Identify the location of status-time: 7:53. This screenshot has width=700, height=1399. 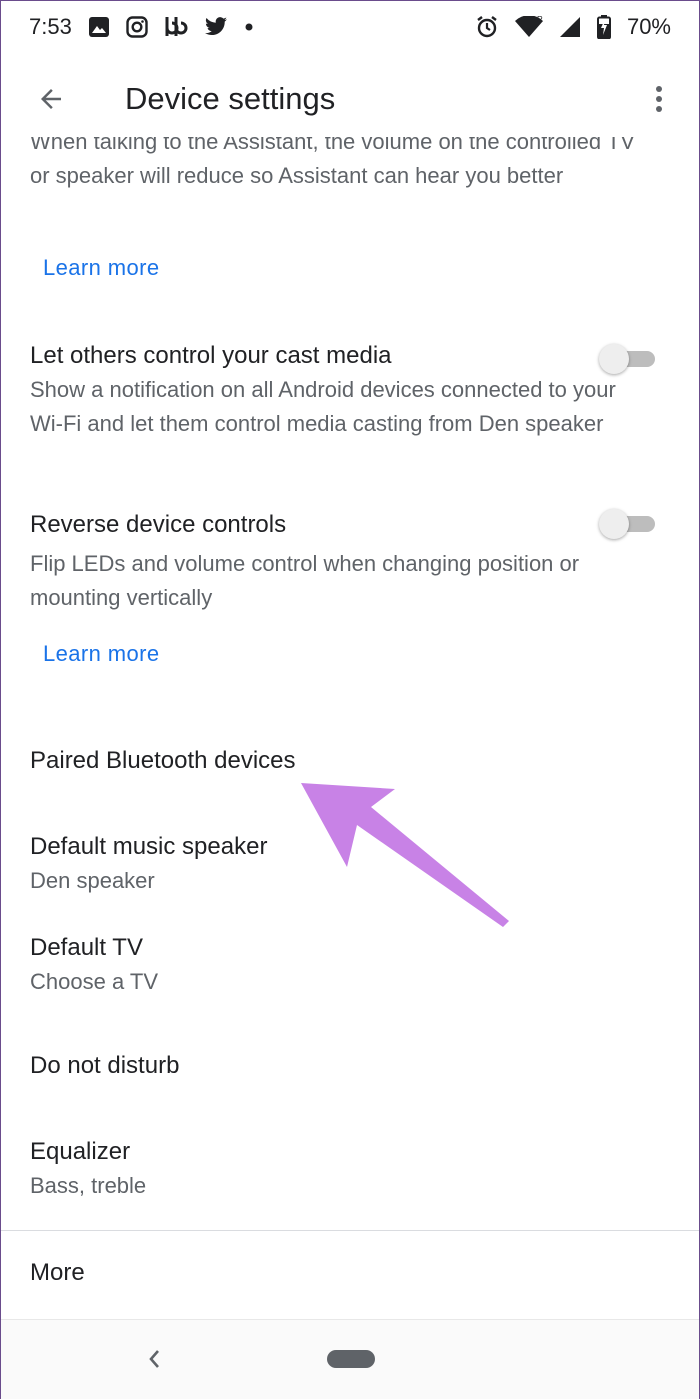
(50, 26).